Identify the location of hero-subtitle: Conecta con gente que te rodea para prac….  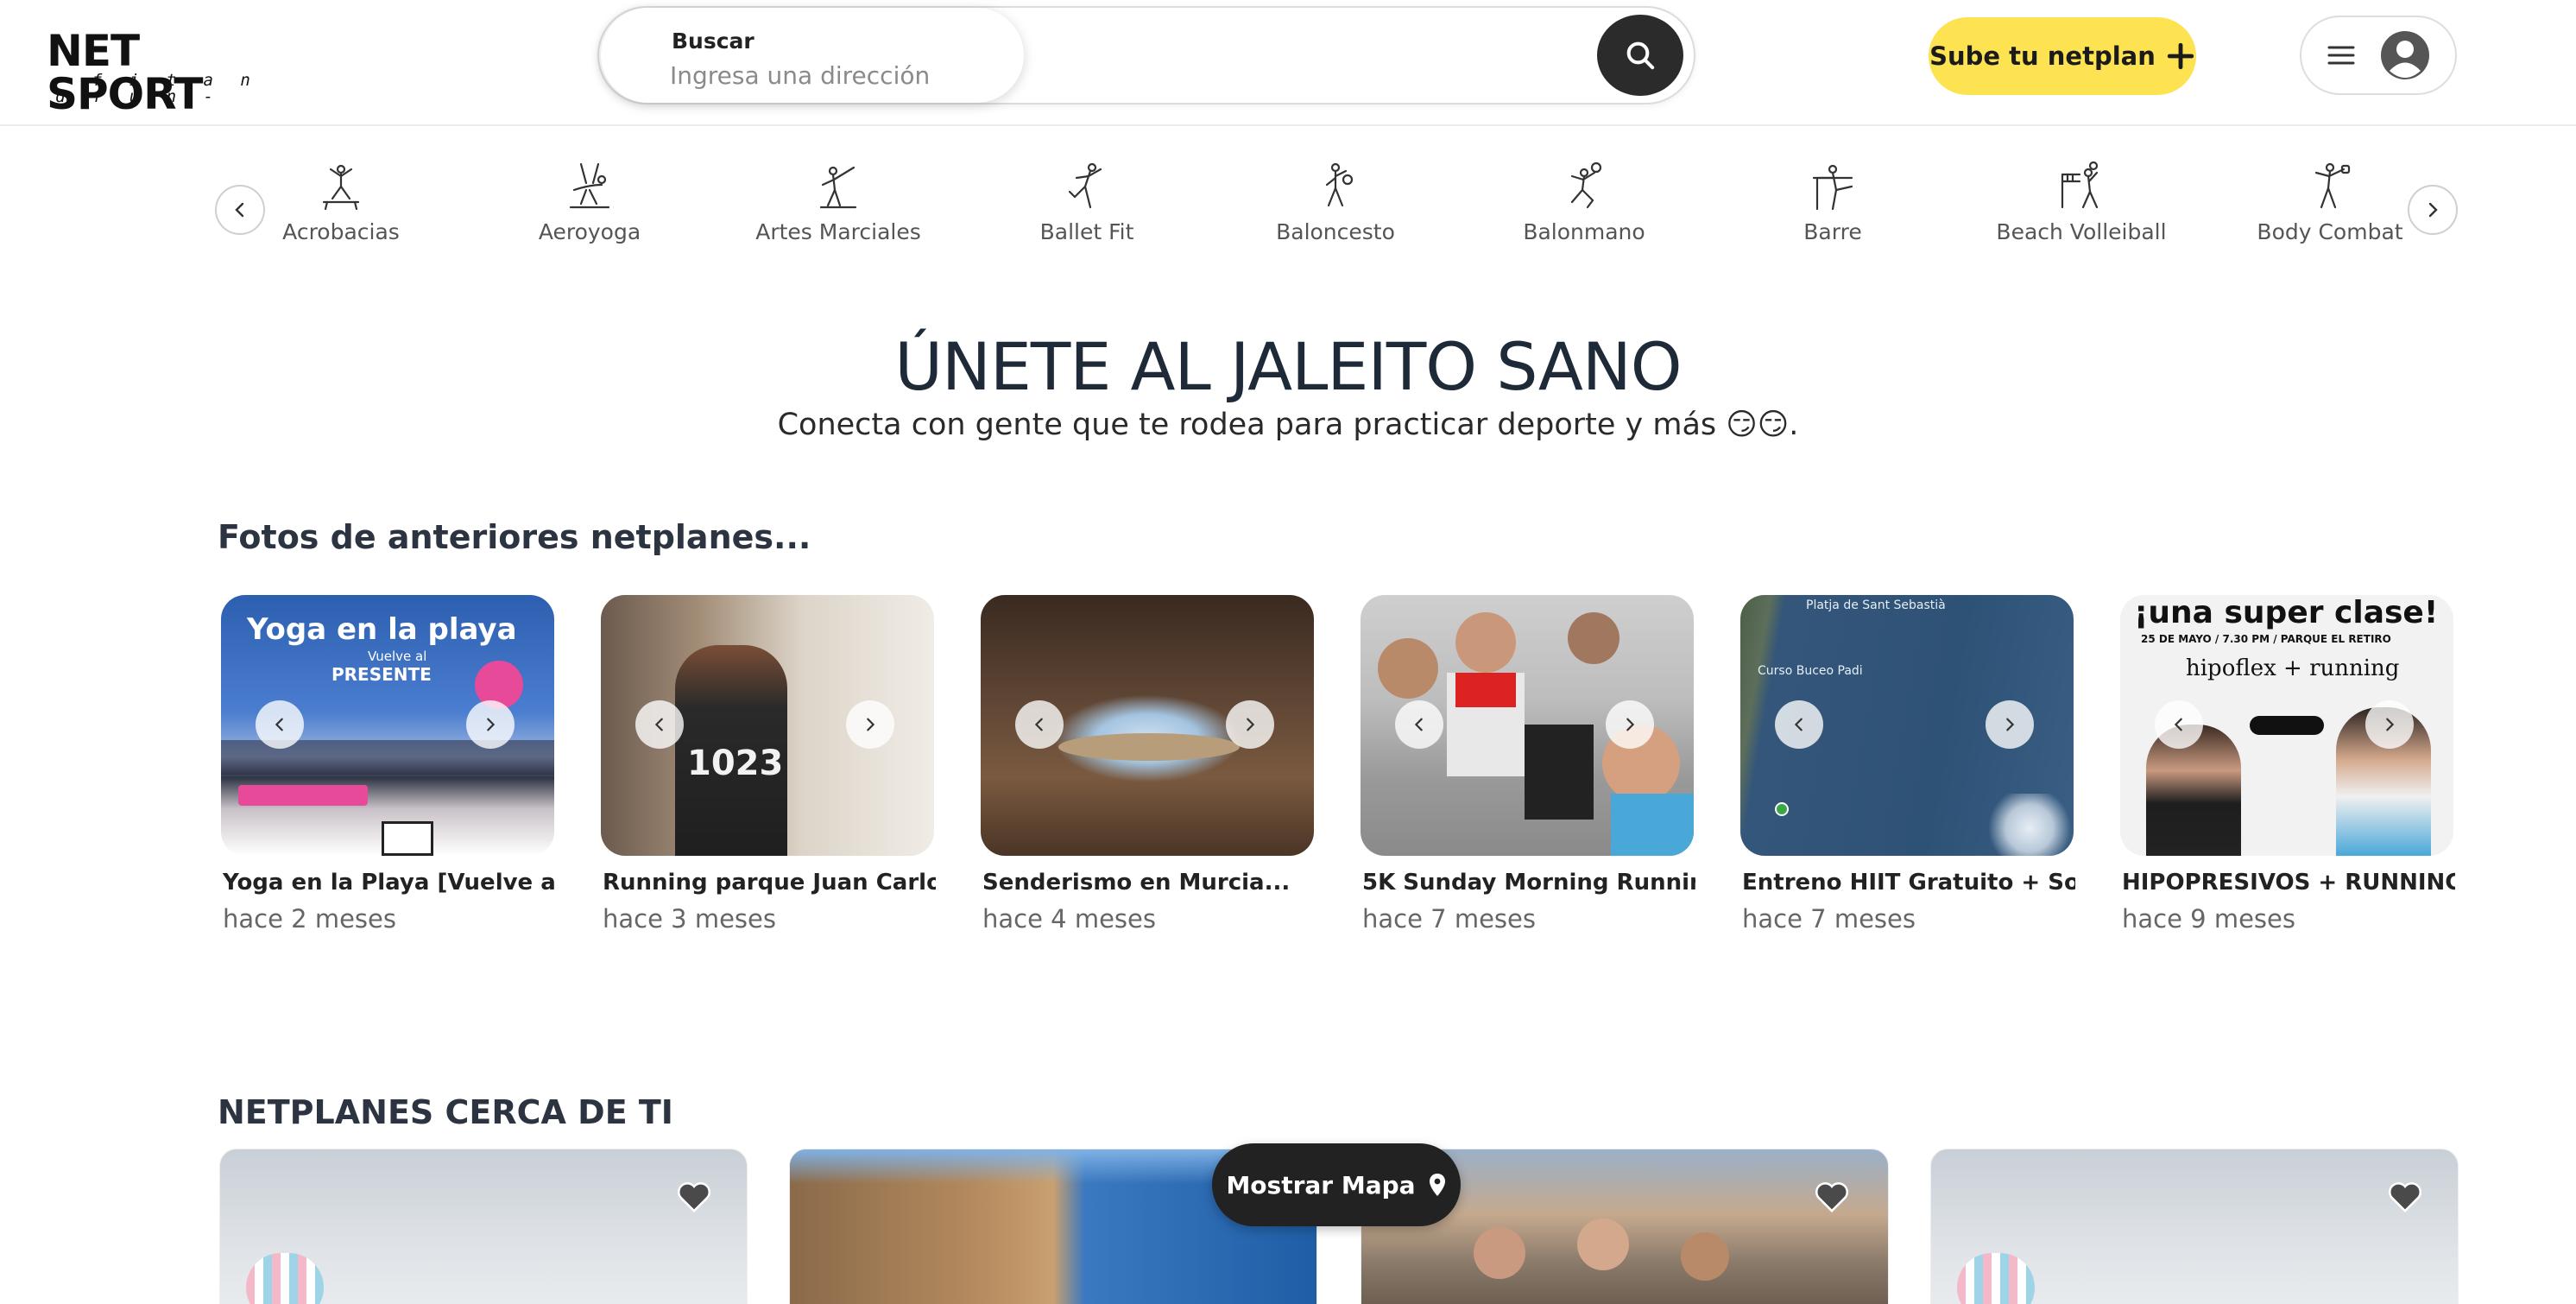
(1288, 425).